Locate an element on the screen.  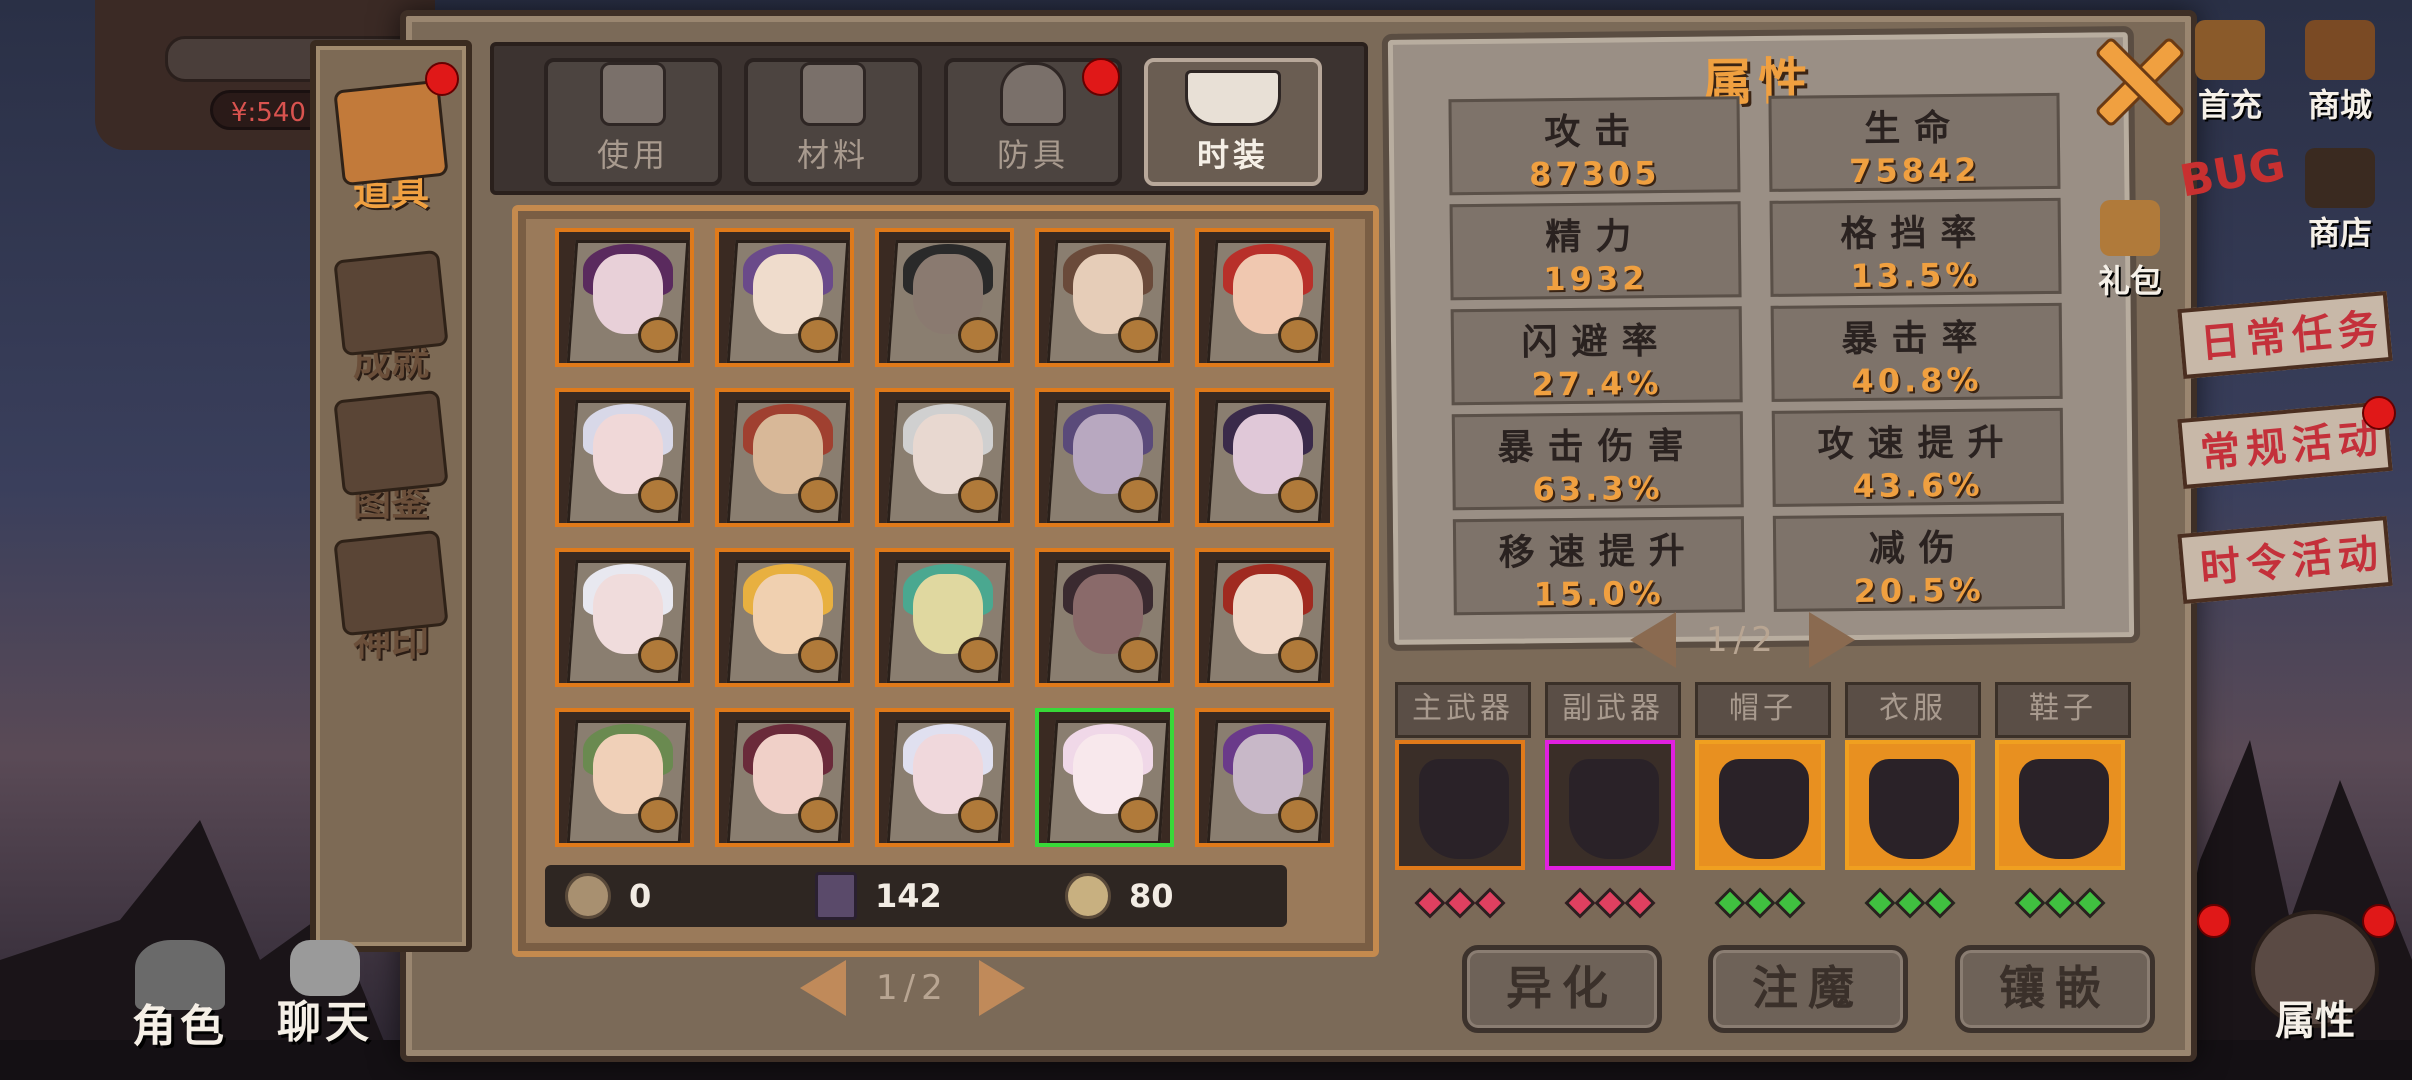
stat-name: 闪避率 is located at coordinates (1596, 342).